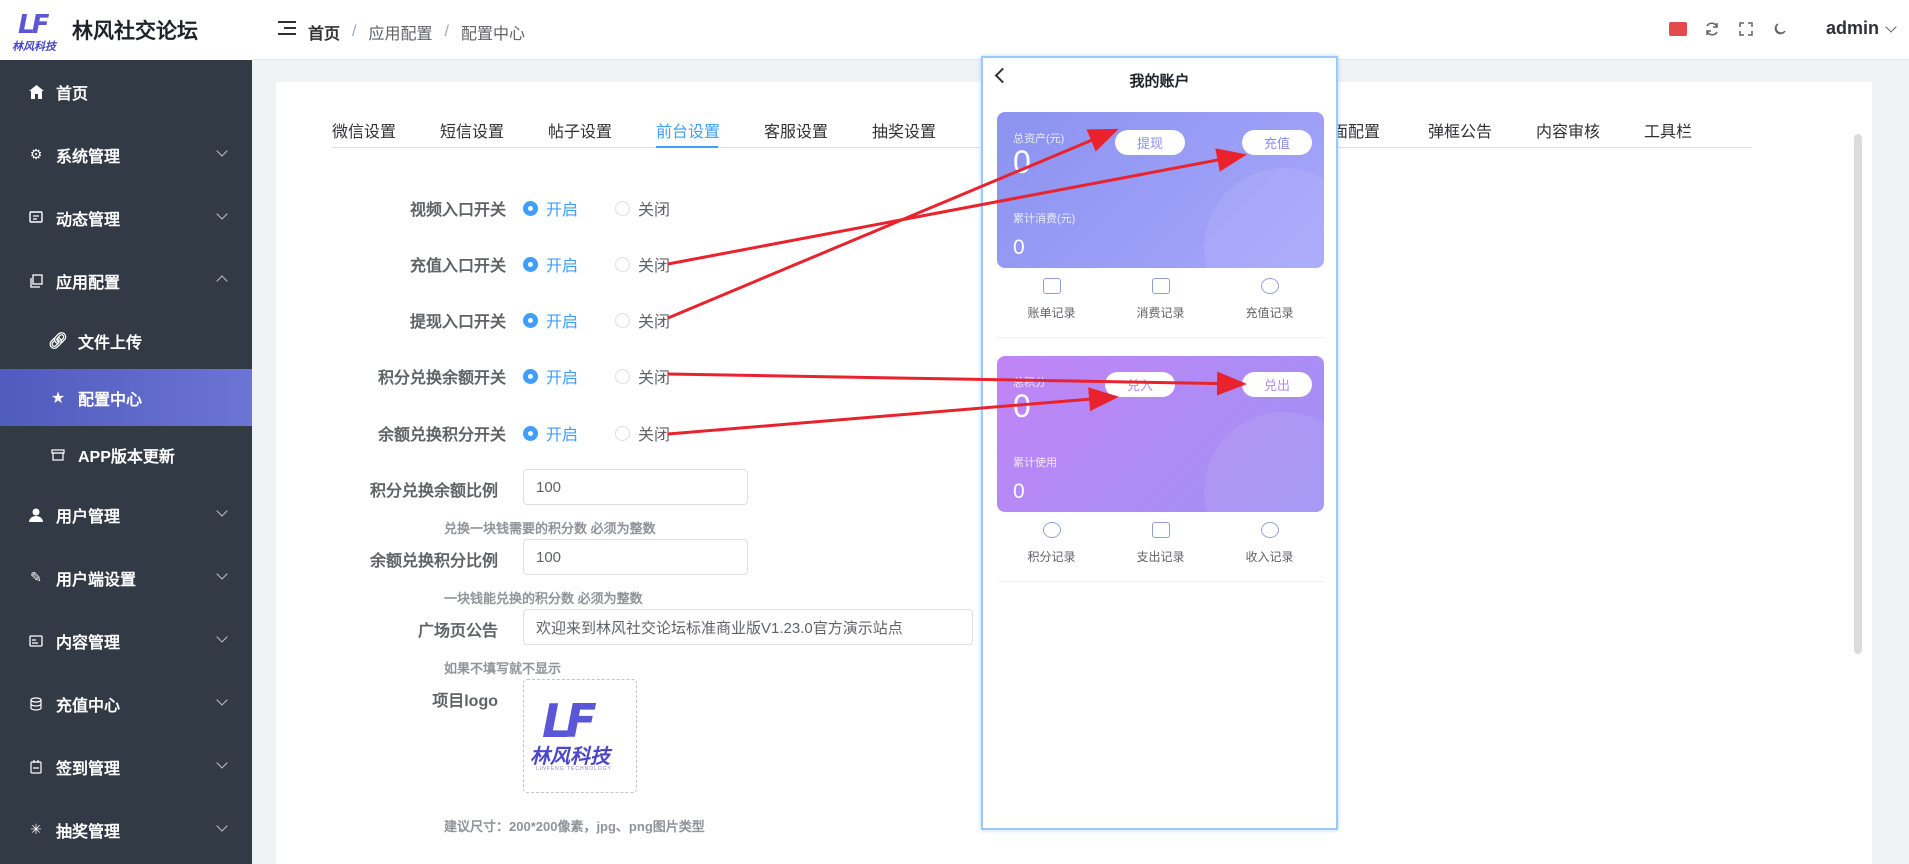 Image resolution: width=1909 pixels, height=864 pixels. I want to click on sidebar-item-dynamic: 动态管理, so click(126, 217).